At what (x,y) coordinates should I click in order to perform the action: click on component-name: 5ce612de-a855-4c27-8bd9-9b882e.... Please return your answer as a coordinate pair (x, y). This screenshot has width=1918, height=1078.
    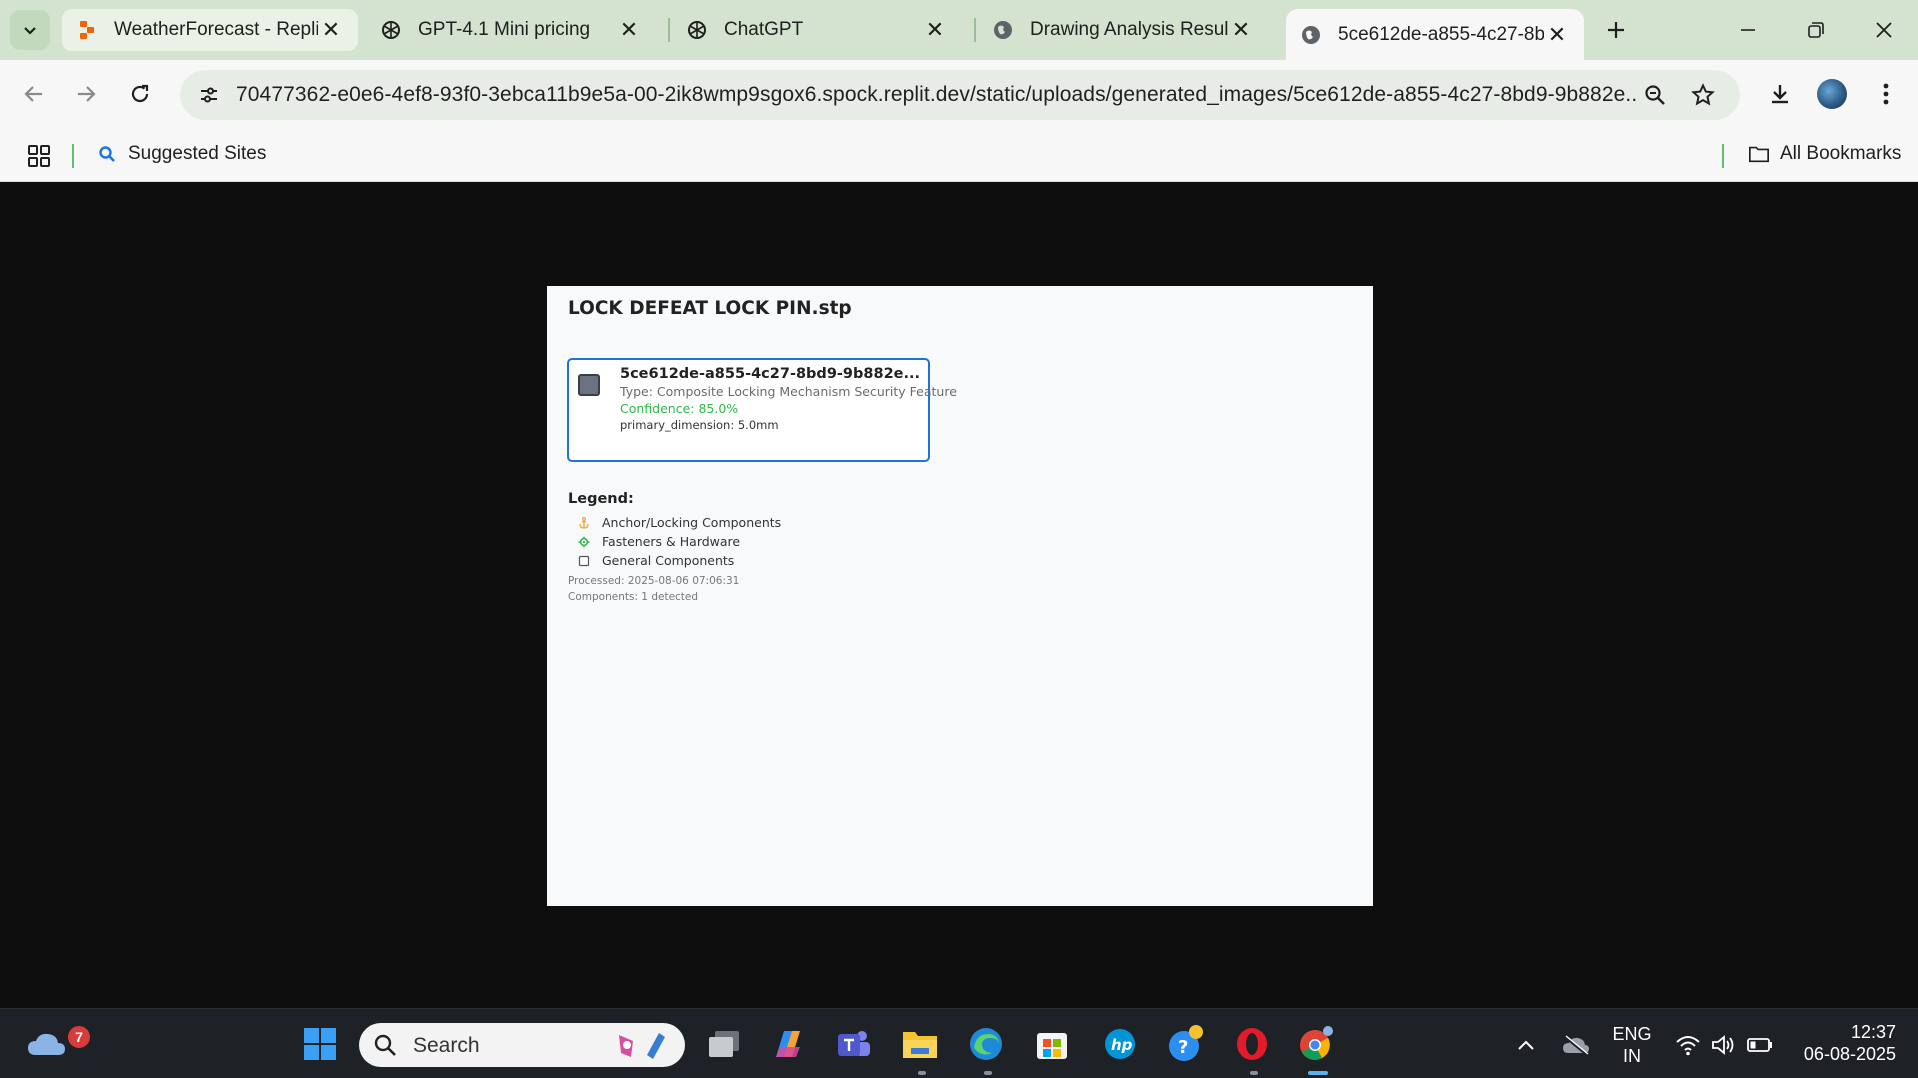
    Looking at the image, I should click on (770, 374).